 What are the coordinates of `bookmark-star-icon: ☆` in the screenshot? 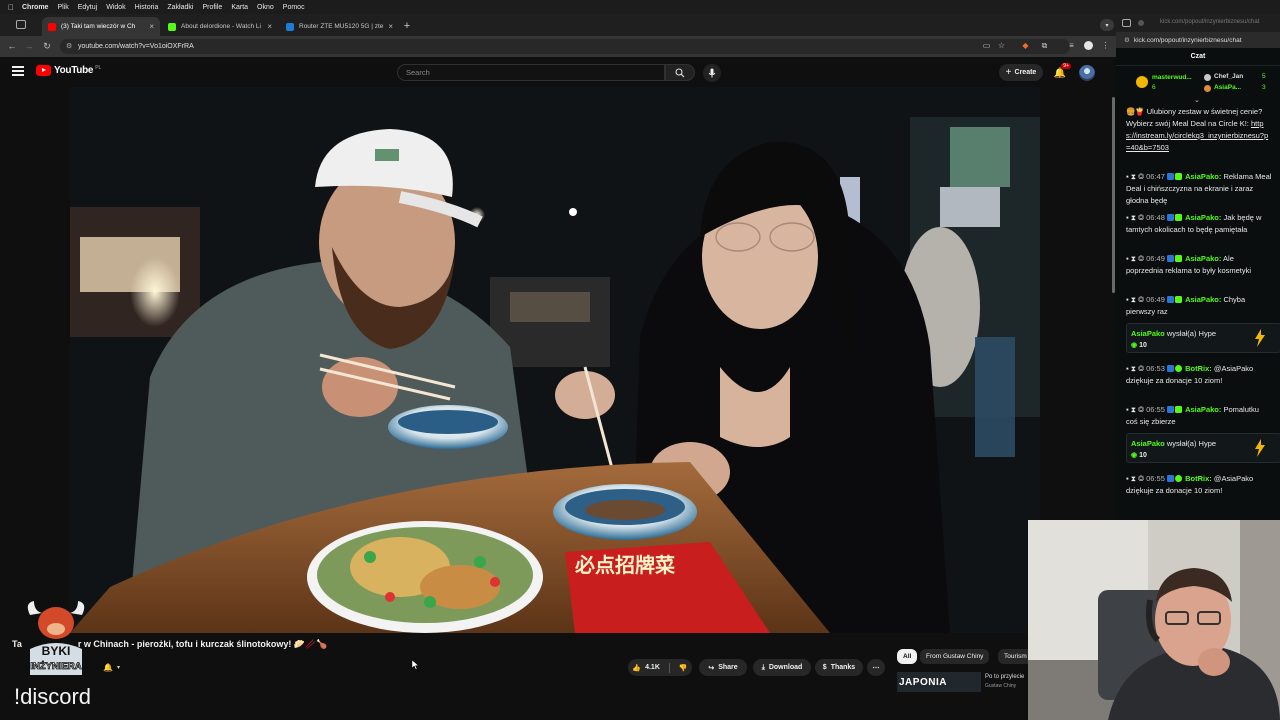 It's located at (1001, 45).